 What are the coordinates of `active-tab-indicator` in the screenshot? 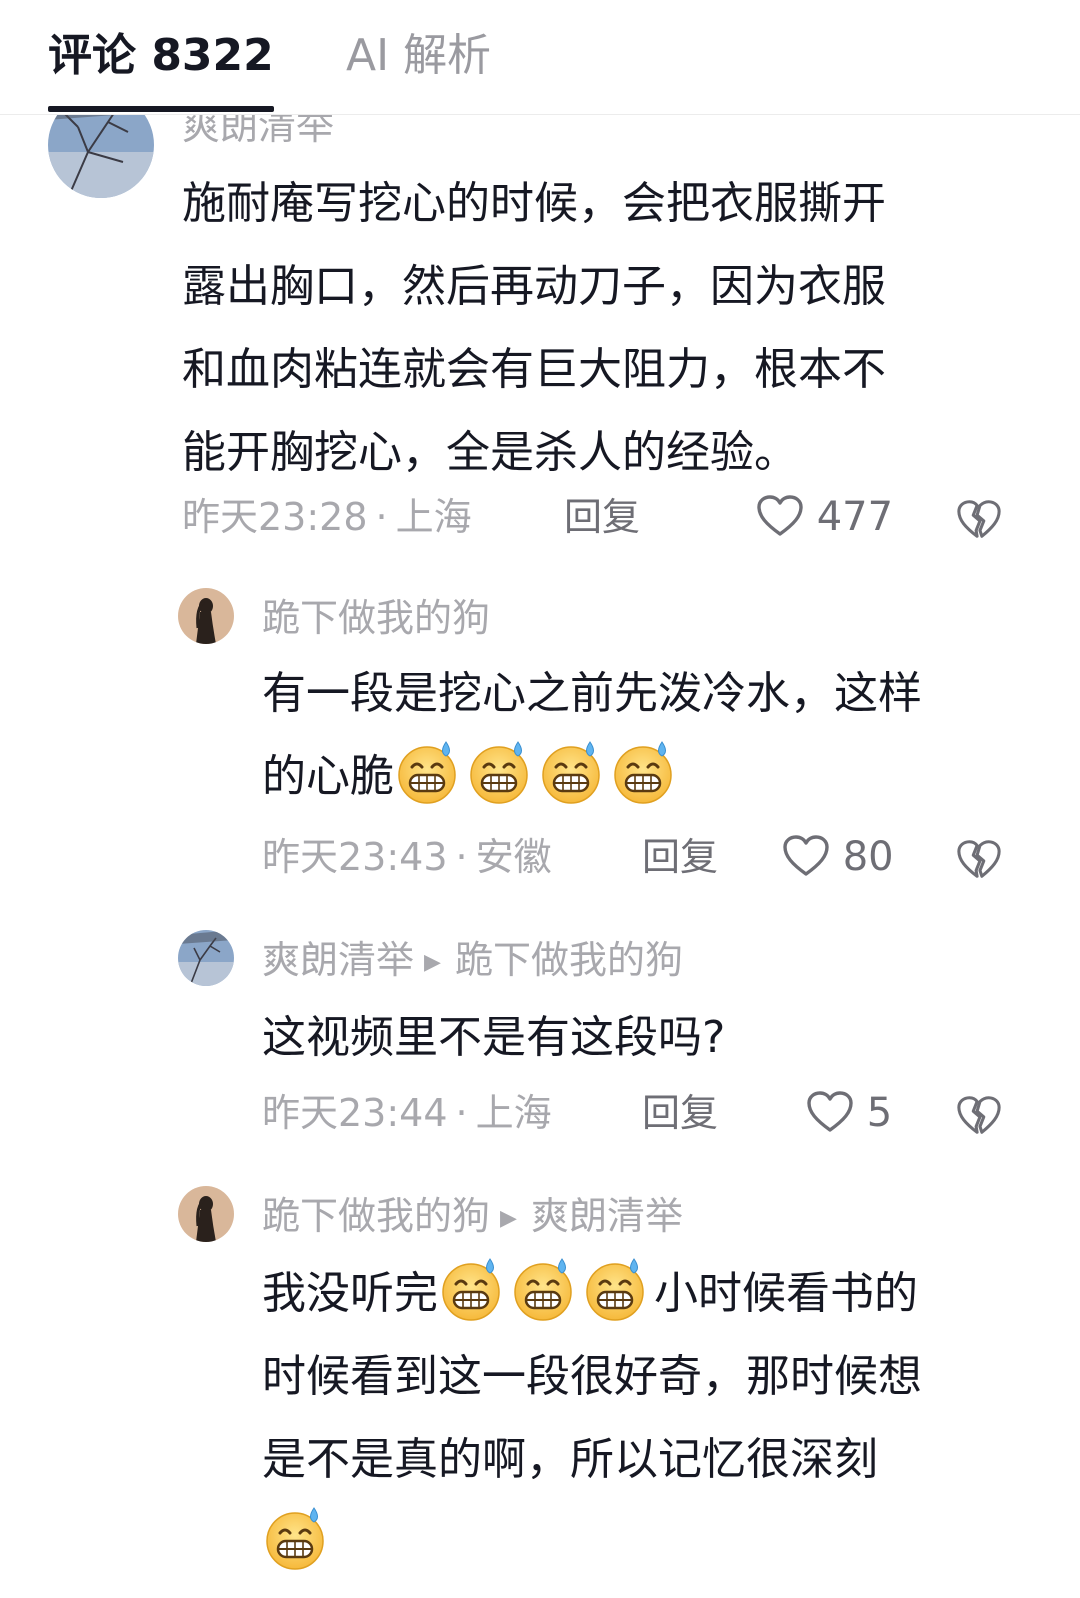 It's located at (161, 109).